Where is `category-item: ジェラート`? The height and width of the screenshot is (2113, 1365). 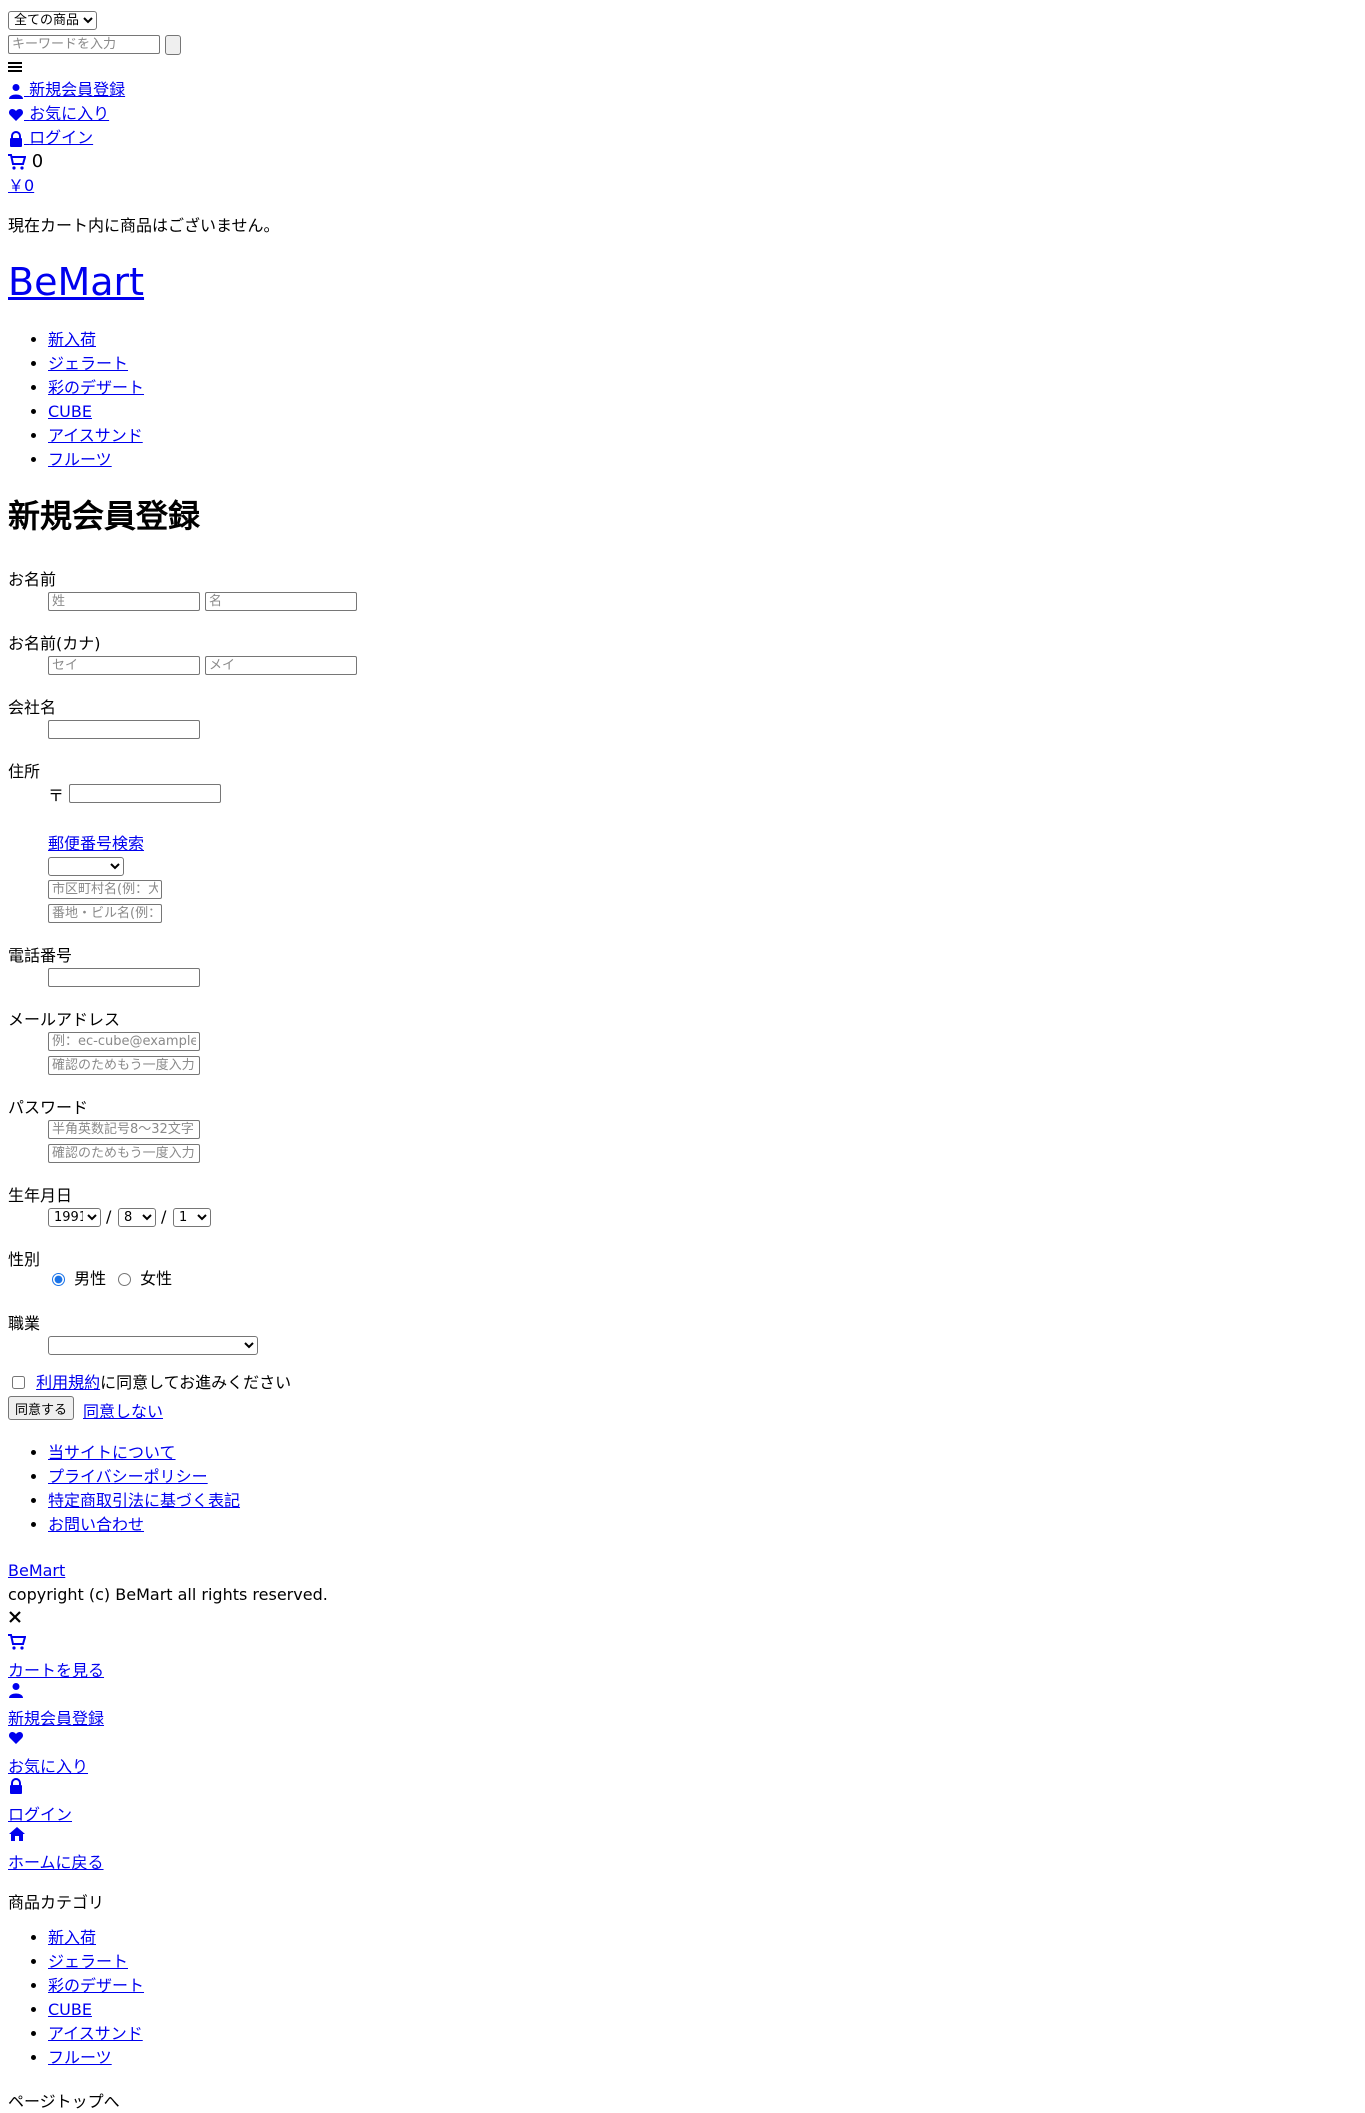 category-item: ジェラート is located at coordinates (96, 364).